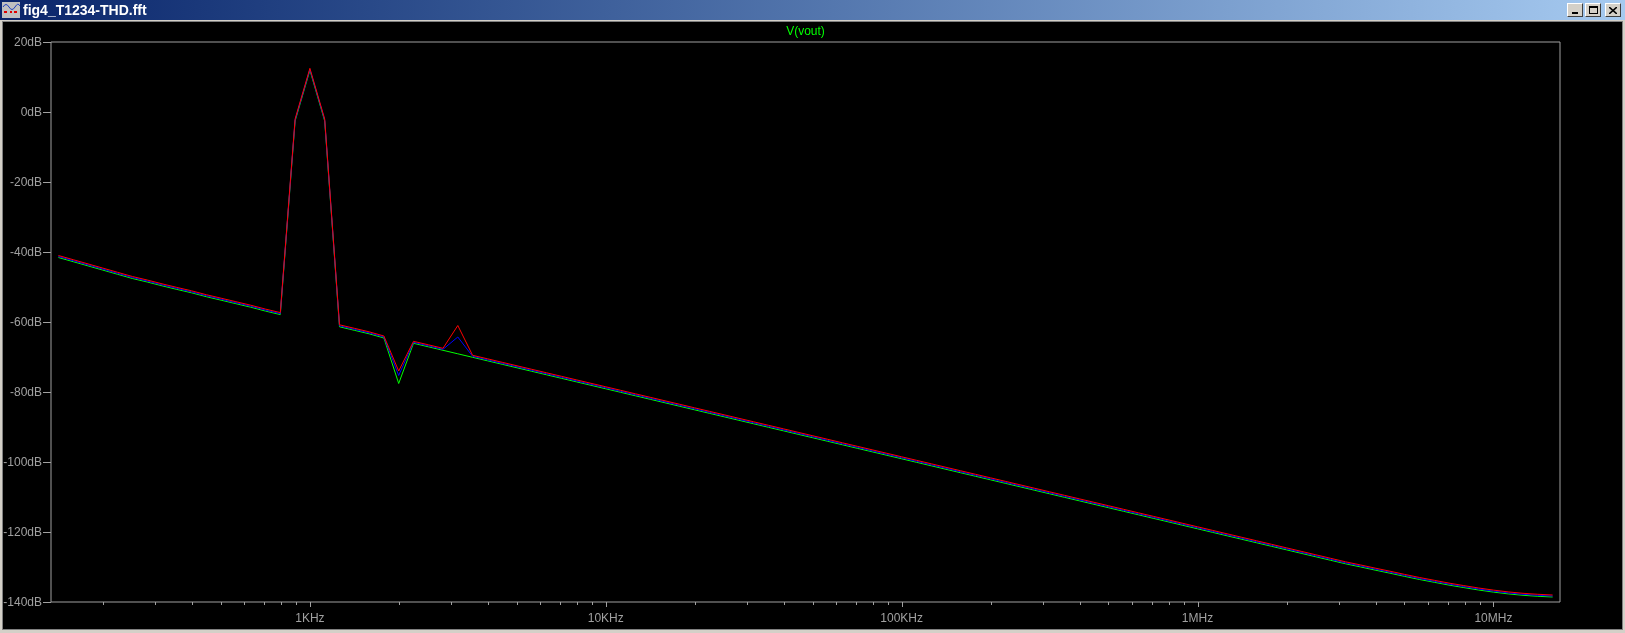  I want to click on y-axis-label: -40dB, so click(25, 252).